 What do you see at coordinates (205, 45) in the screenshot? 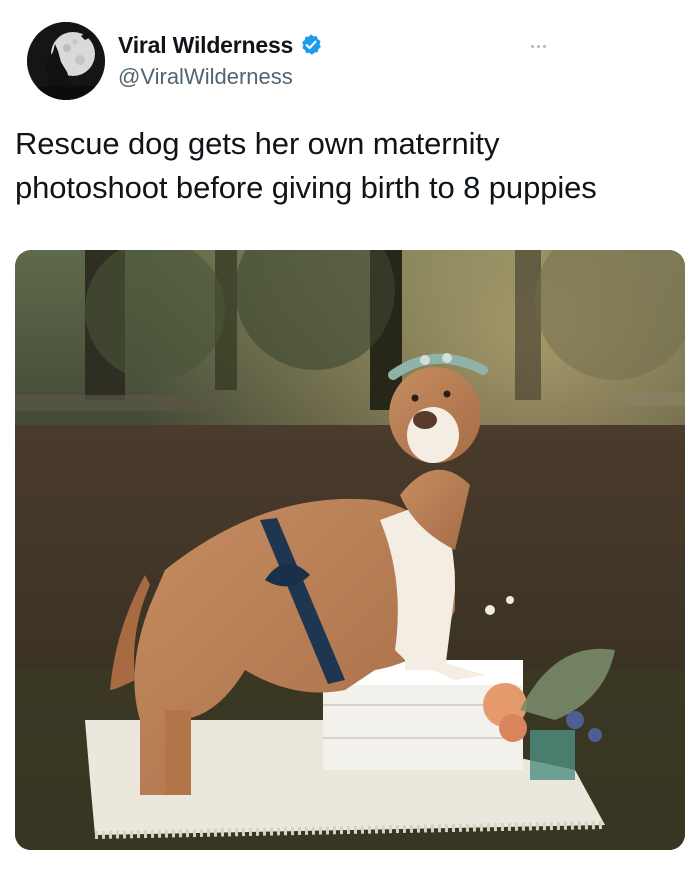
I see `author-display-name: Viral Wilderness` at bounding box center [205, 45].